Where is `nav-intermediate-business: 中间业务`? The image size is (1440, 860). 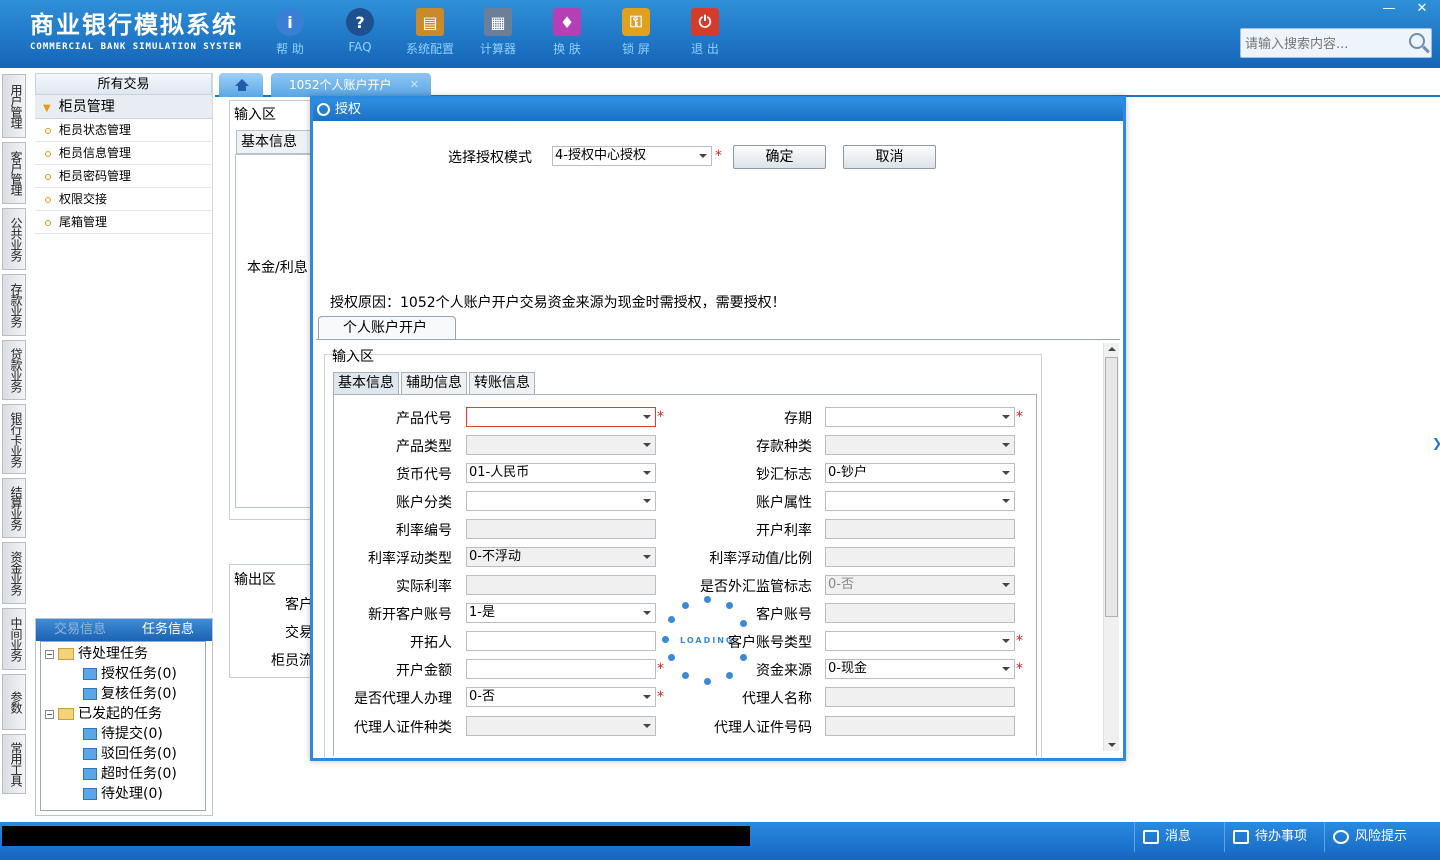 nav-intermediate-business: 中间业务 is located at coordinates (14, 639).